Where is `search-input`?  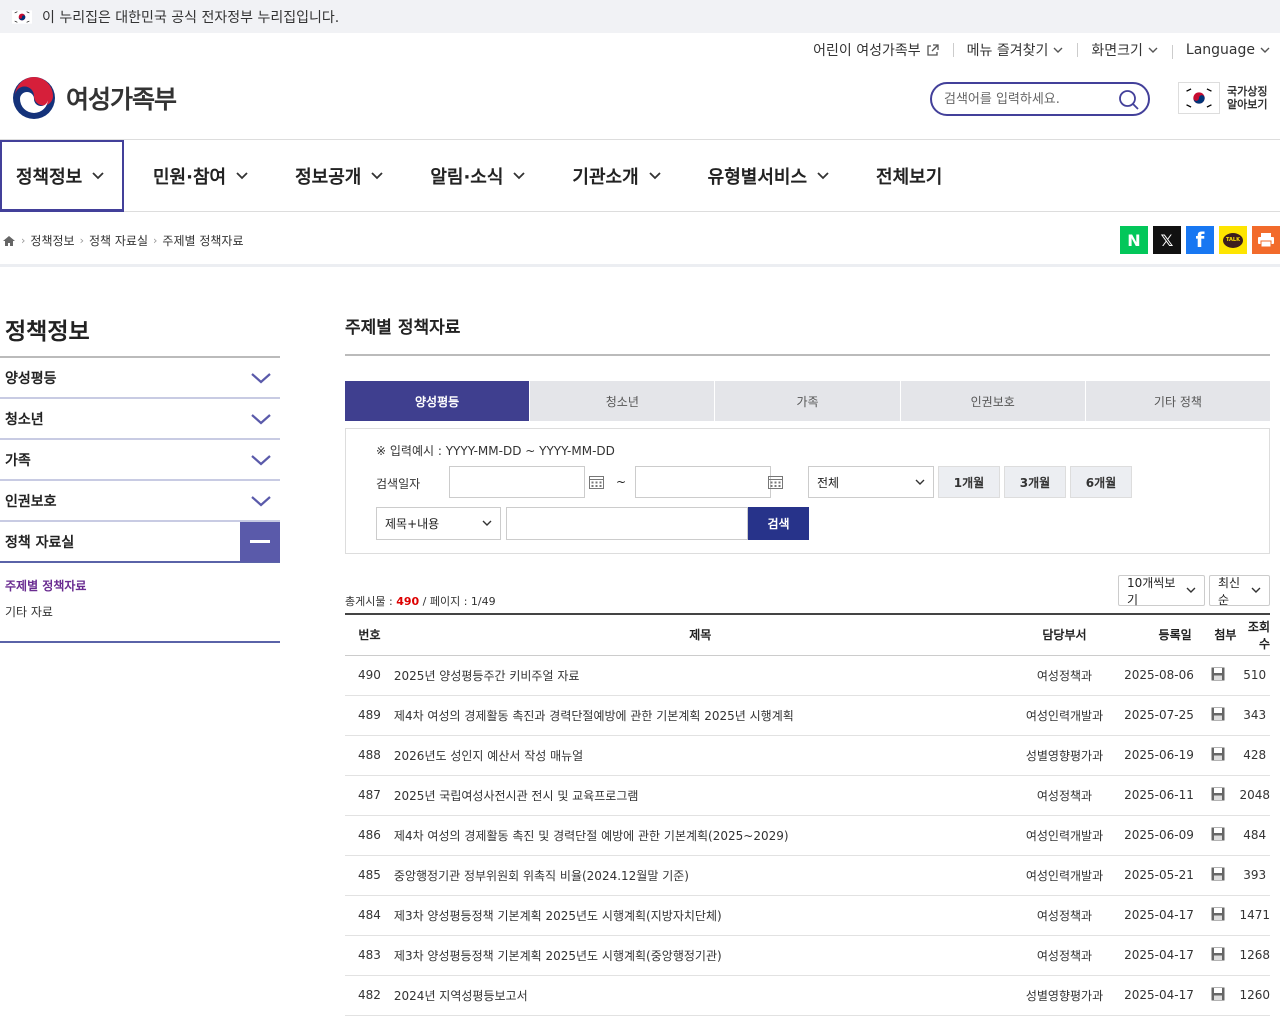
search-input is located at coordinates (1029, 99).